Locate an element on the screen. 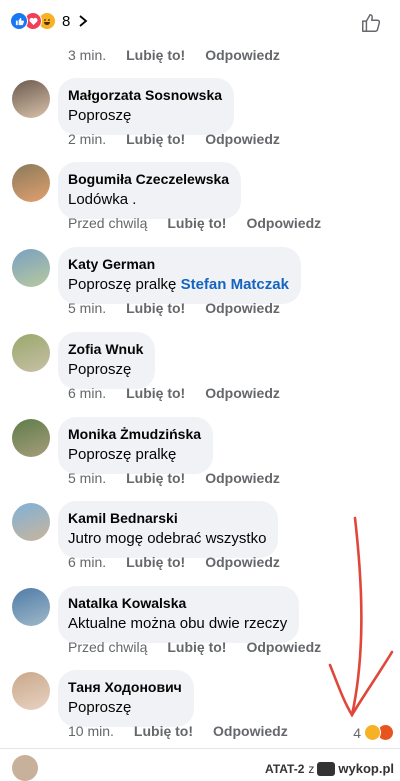  comment-bubble: Bogumiła Czeczelewska Lodówka . is located at coordinates (150, 190).